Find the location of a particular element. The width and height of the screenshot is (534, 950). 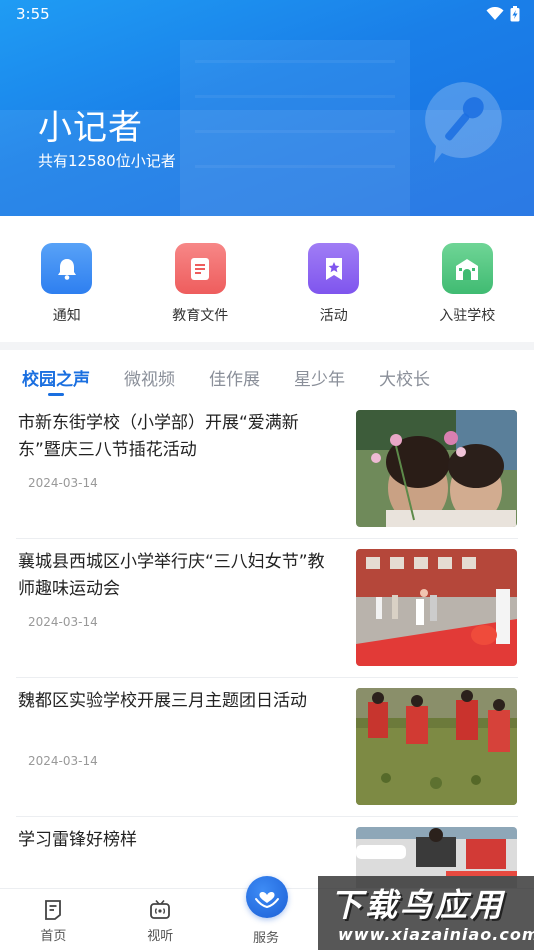

news-title: 市新东街学校（小学部）开展“爱满新东”暨庆三八节插花活动 is located at coordinates (158, 436).